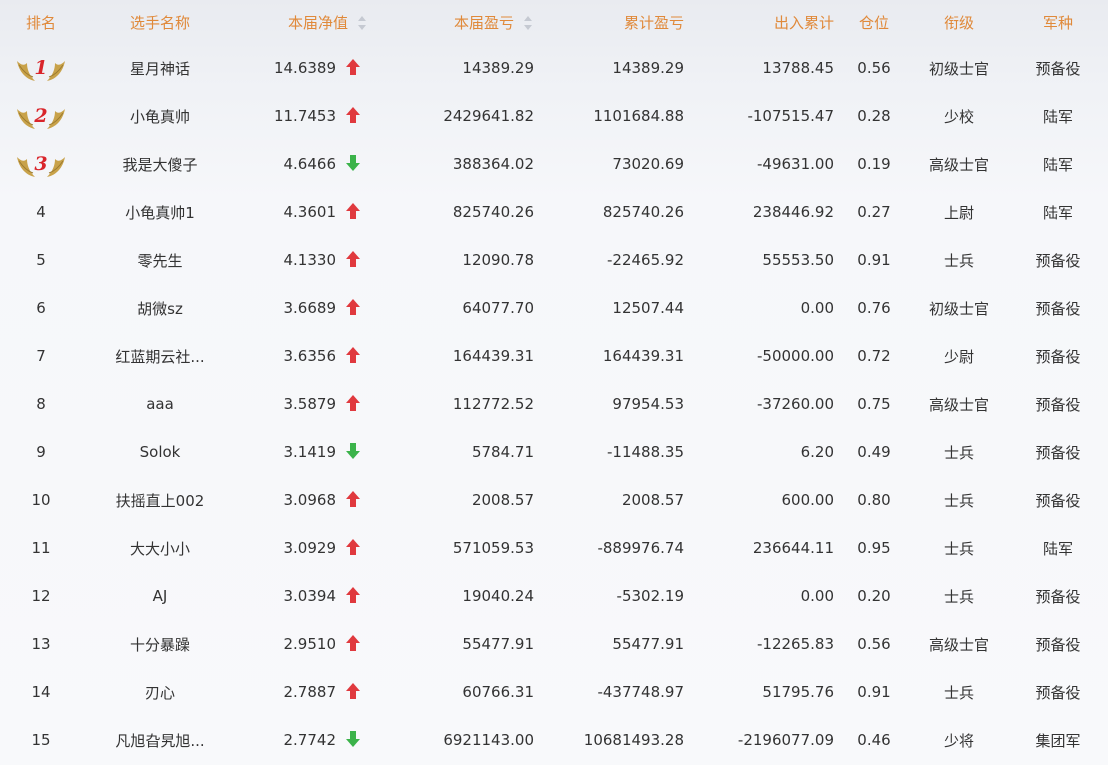  What do you see at coordinates (160, 596) in the screenshot?
I see `player-name: AJ` at bounding box center [160, 596].